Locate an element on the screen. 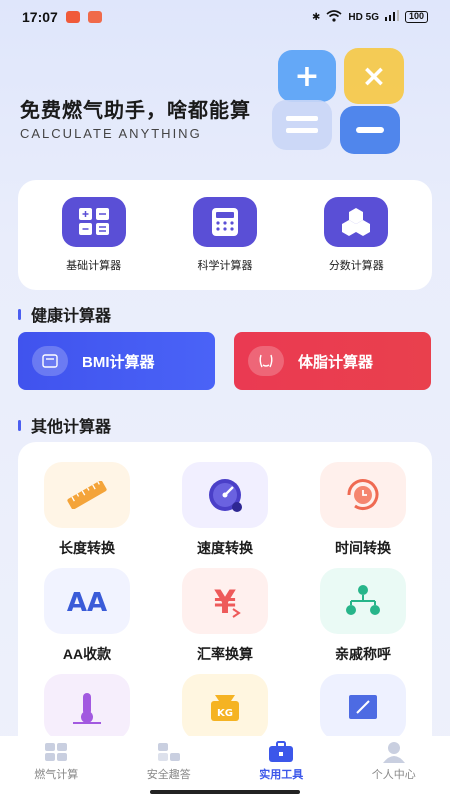  bottom-tab-bar: 燃气计算 安全趣答 实用工具 个人中心 is located at coordinates (225, 761).